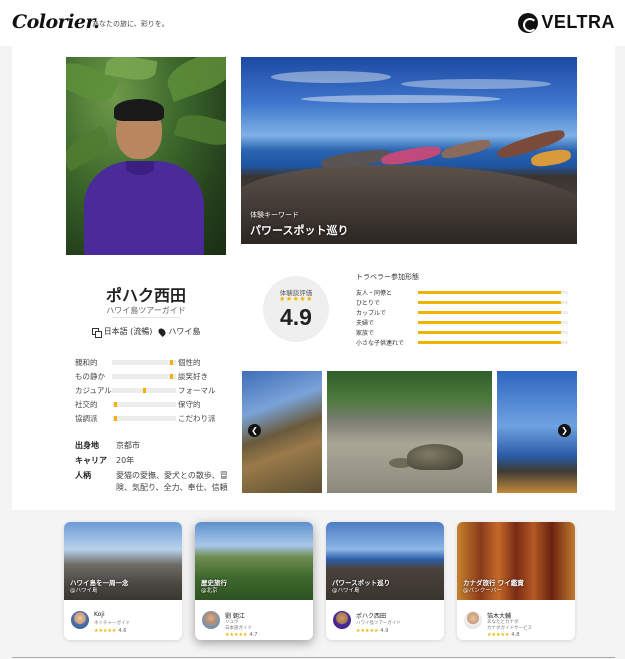 This screenshot has width=625, height=659. Describe the element at coordinates (112, 623) in the screenshot. I see `tour-guide-role: ネイチャーガイド` at that location.